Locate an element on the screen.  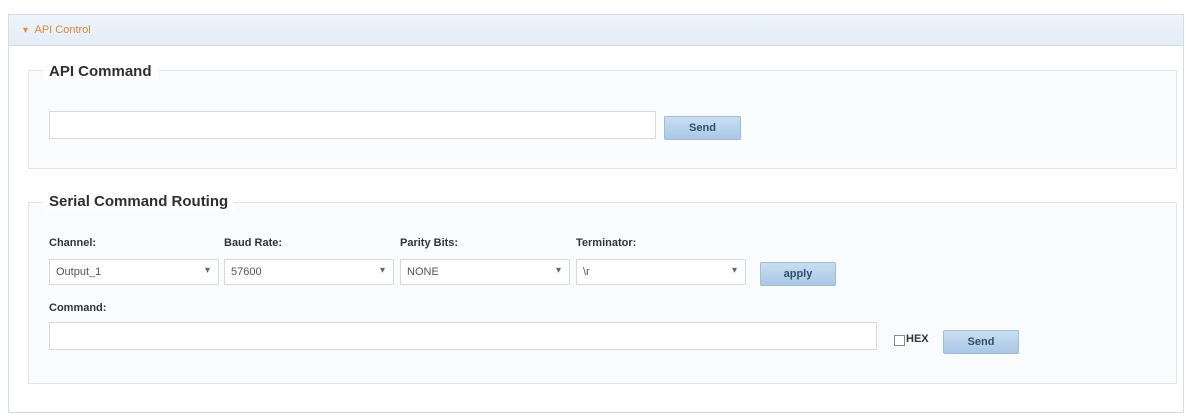
channel-value: Output_1 is located at coordinates (79, 272).